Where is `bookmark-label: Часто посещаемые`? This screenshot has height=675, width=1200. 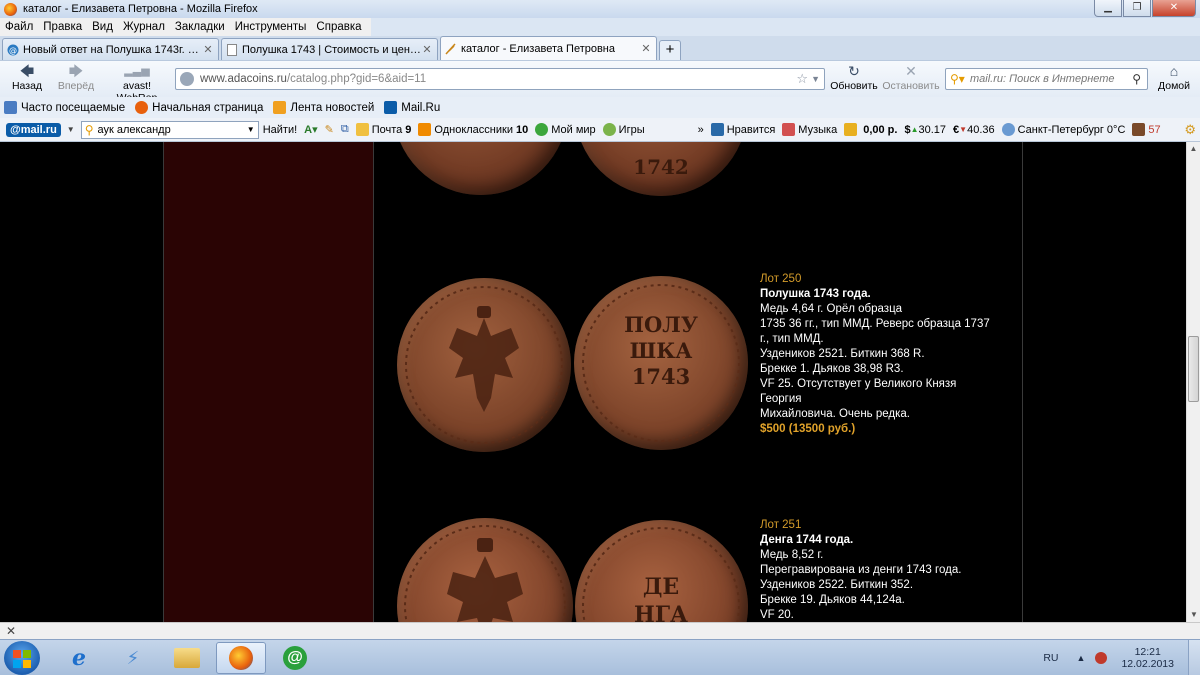
bookmark-label: Часто посещаемые is located at coordinates (73, 107).